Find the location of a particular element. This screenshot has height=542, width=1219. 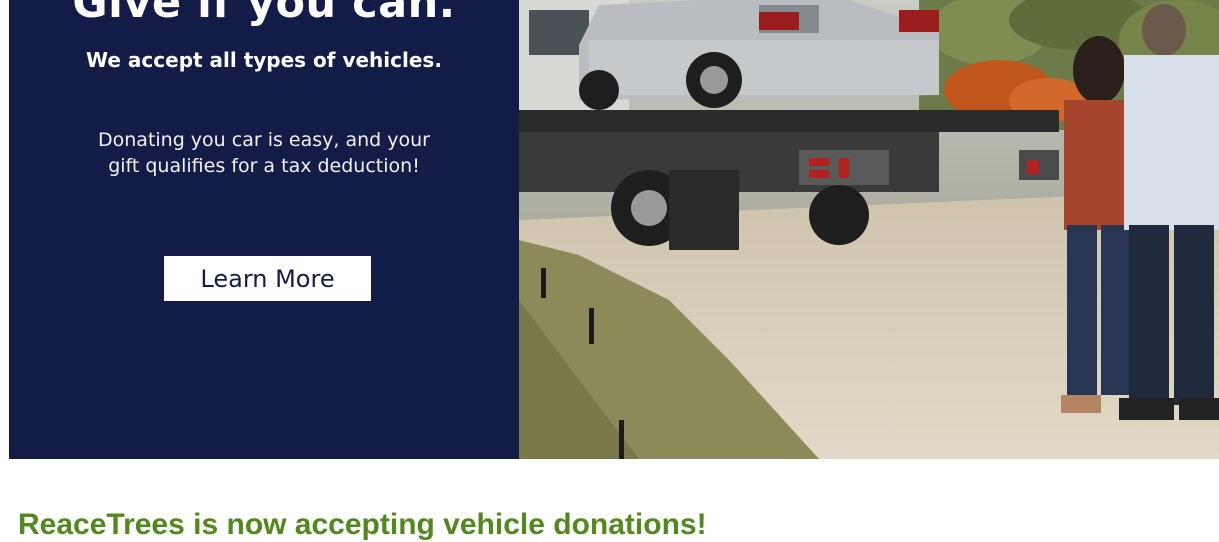

learn-more-button: Learn More is located at coordinates (267, 278).